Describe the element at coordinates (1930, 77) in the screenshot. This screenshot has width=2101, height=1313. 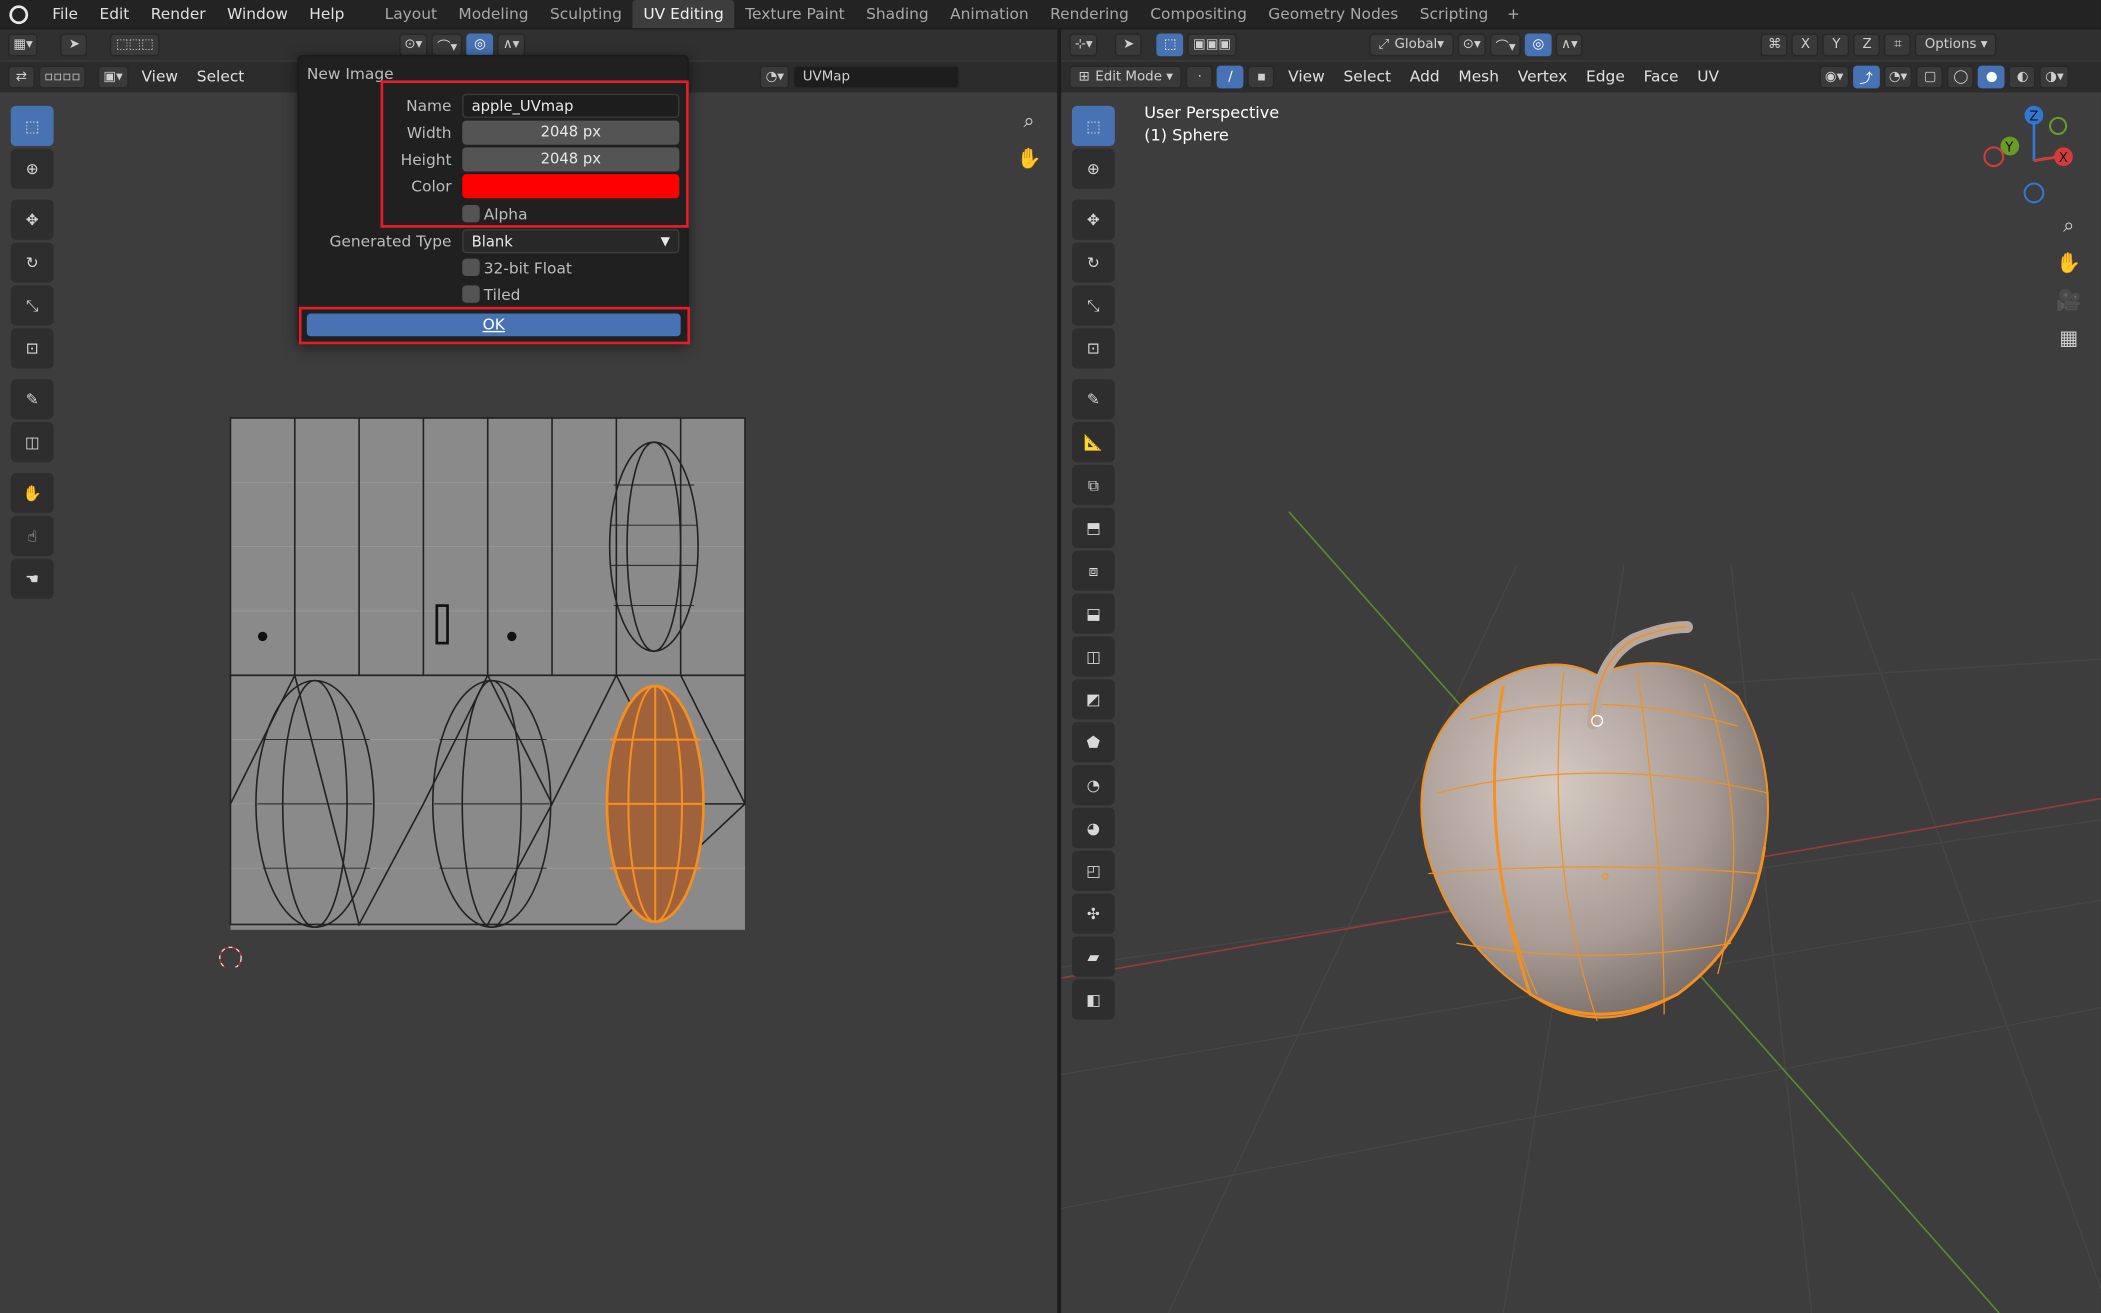
I see `xray-icon: ▢` at that location.